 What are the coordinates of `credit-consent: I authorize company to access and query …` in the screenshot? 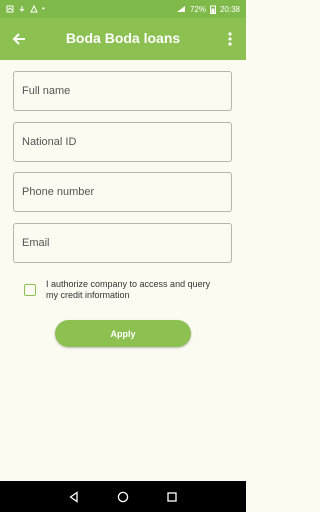 It's located at (124, 290).